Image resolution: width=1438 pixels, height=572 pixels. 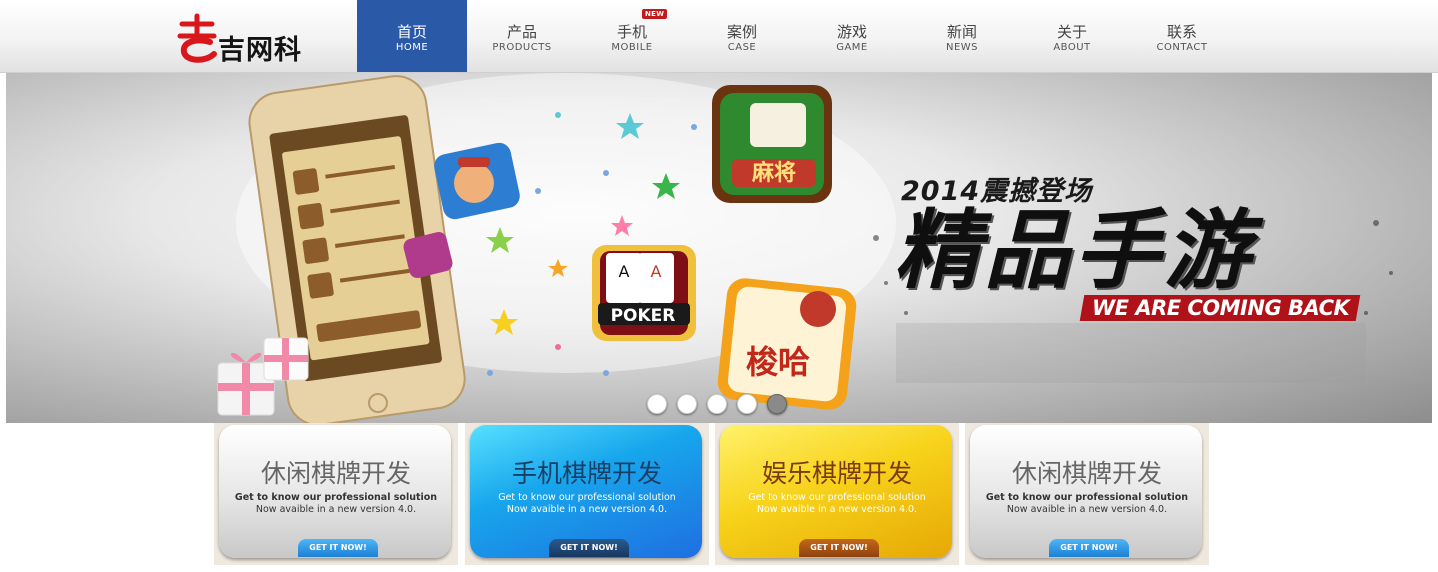 I want to click on nav-label-cn: 关于, so click(x=1071, y=32).